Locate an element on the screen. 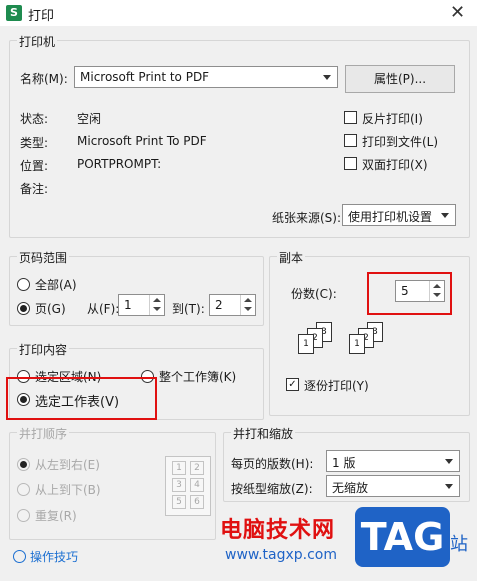 Image resolution: width=477 pixels, height=581 pixels. top-to-bottom-label: 从上到下(B) is located at coordinates (68, 489).